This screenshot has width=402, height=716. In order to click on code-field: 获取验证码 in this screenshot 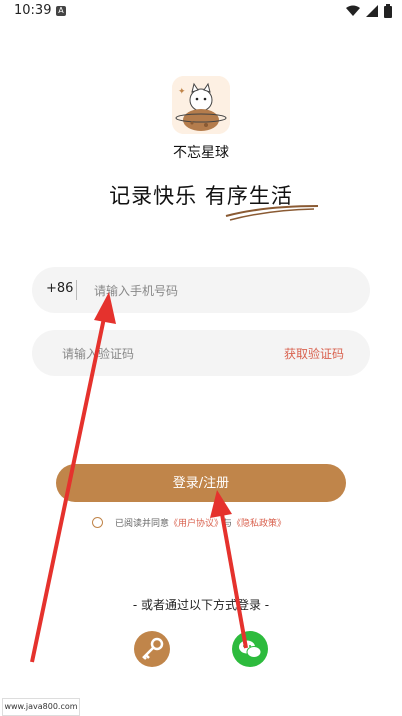, I will do `click(201, 354)`.